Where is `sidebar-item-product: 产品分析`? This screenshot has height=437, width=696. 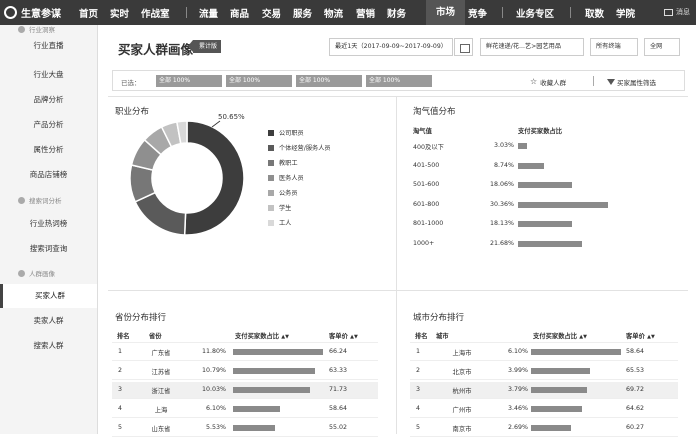
sidebar-item-product: 产品分析 is located at coordinates (48, 125).